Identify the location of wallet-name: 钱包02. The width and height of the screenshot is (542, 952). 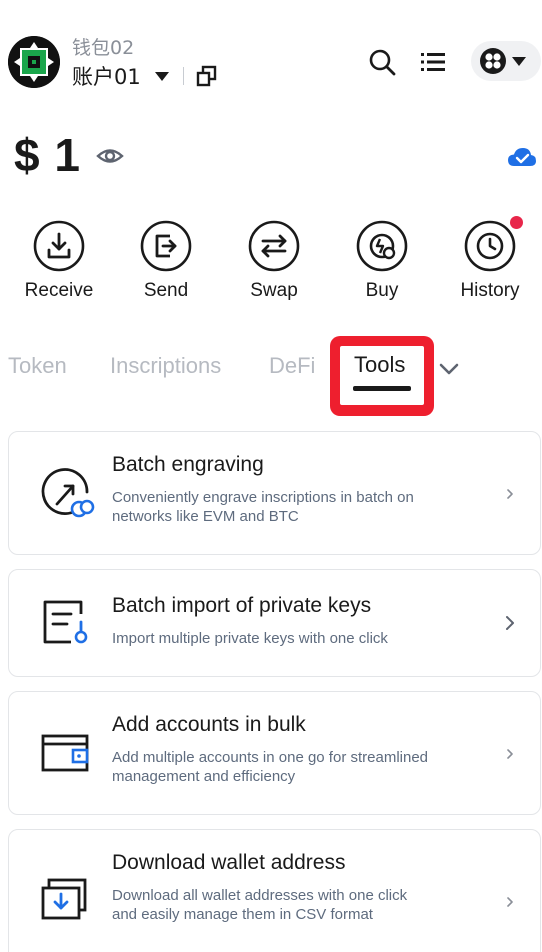
(103, 48).